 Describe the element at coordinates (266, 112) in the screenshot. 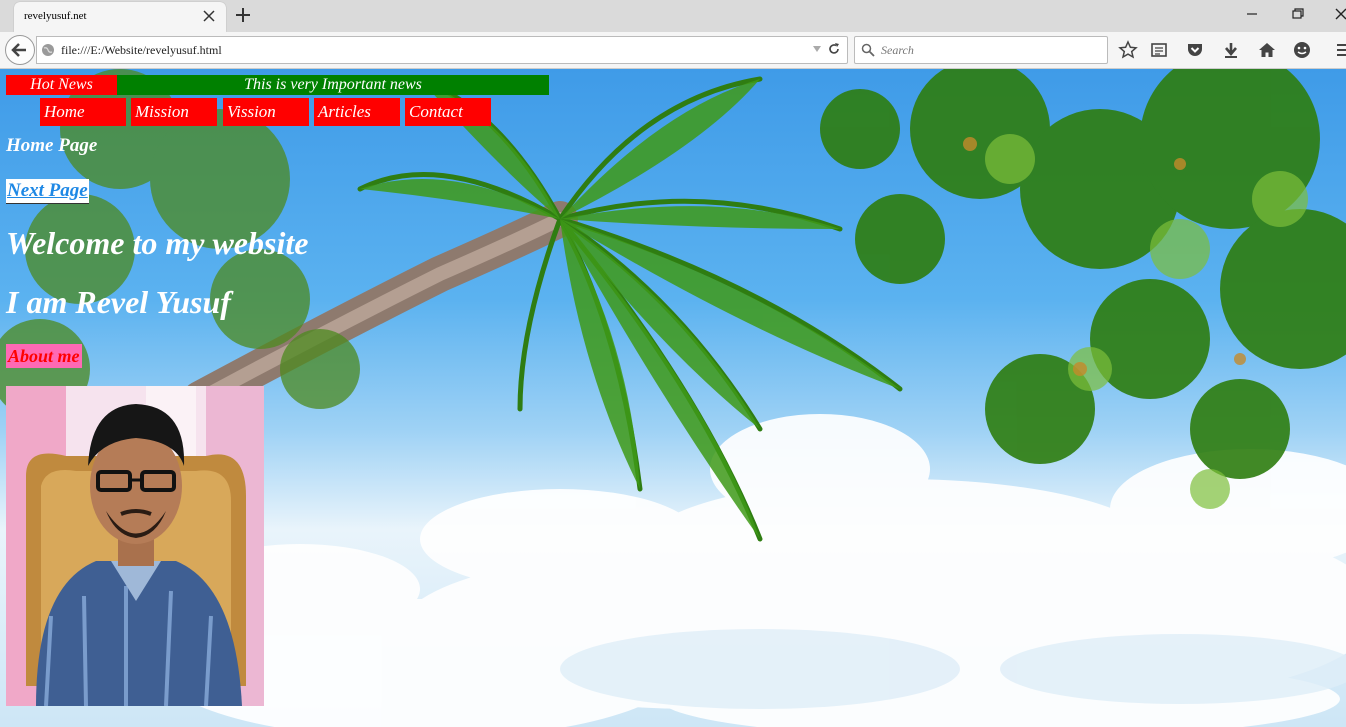

I see `menu-item-vission: Vission` at that location.